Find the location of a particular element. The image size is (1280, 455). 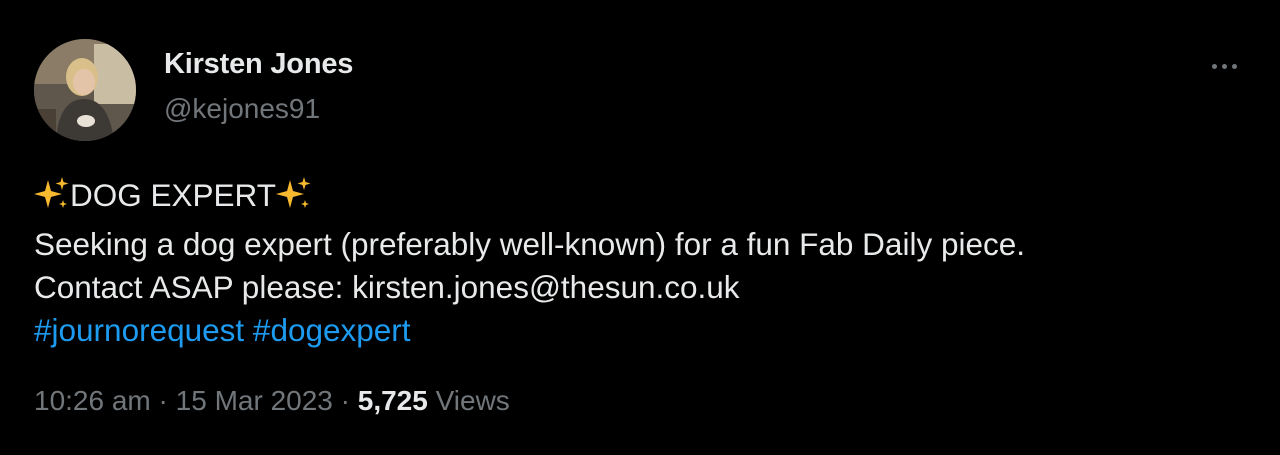

avatar is located at coordinates (85, 90).